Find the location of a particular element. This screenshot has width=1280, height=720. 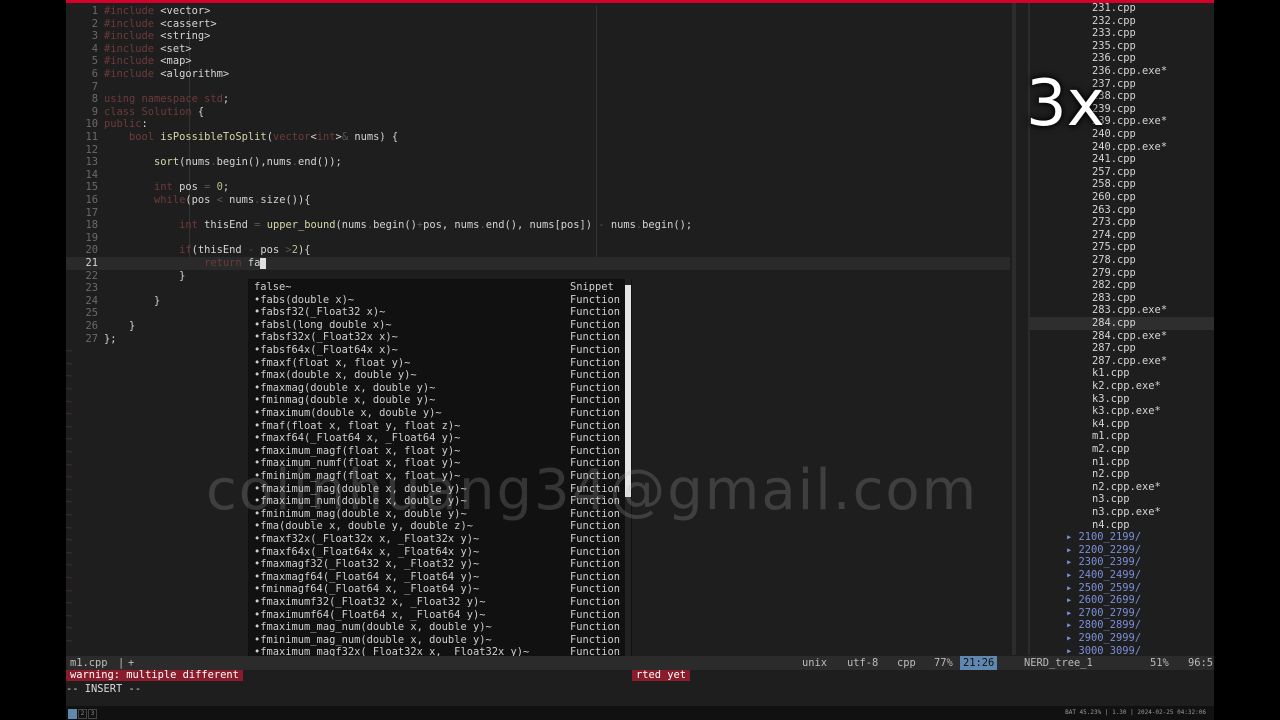

tree-directory: ▸ 2500_2599/ is located at coordinates (1103, 588).